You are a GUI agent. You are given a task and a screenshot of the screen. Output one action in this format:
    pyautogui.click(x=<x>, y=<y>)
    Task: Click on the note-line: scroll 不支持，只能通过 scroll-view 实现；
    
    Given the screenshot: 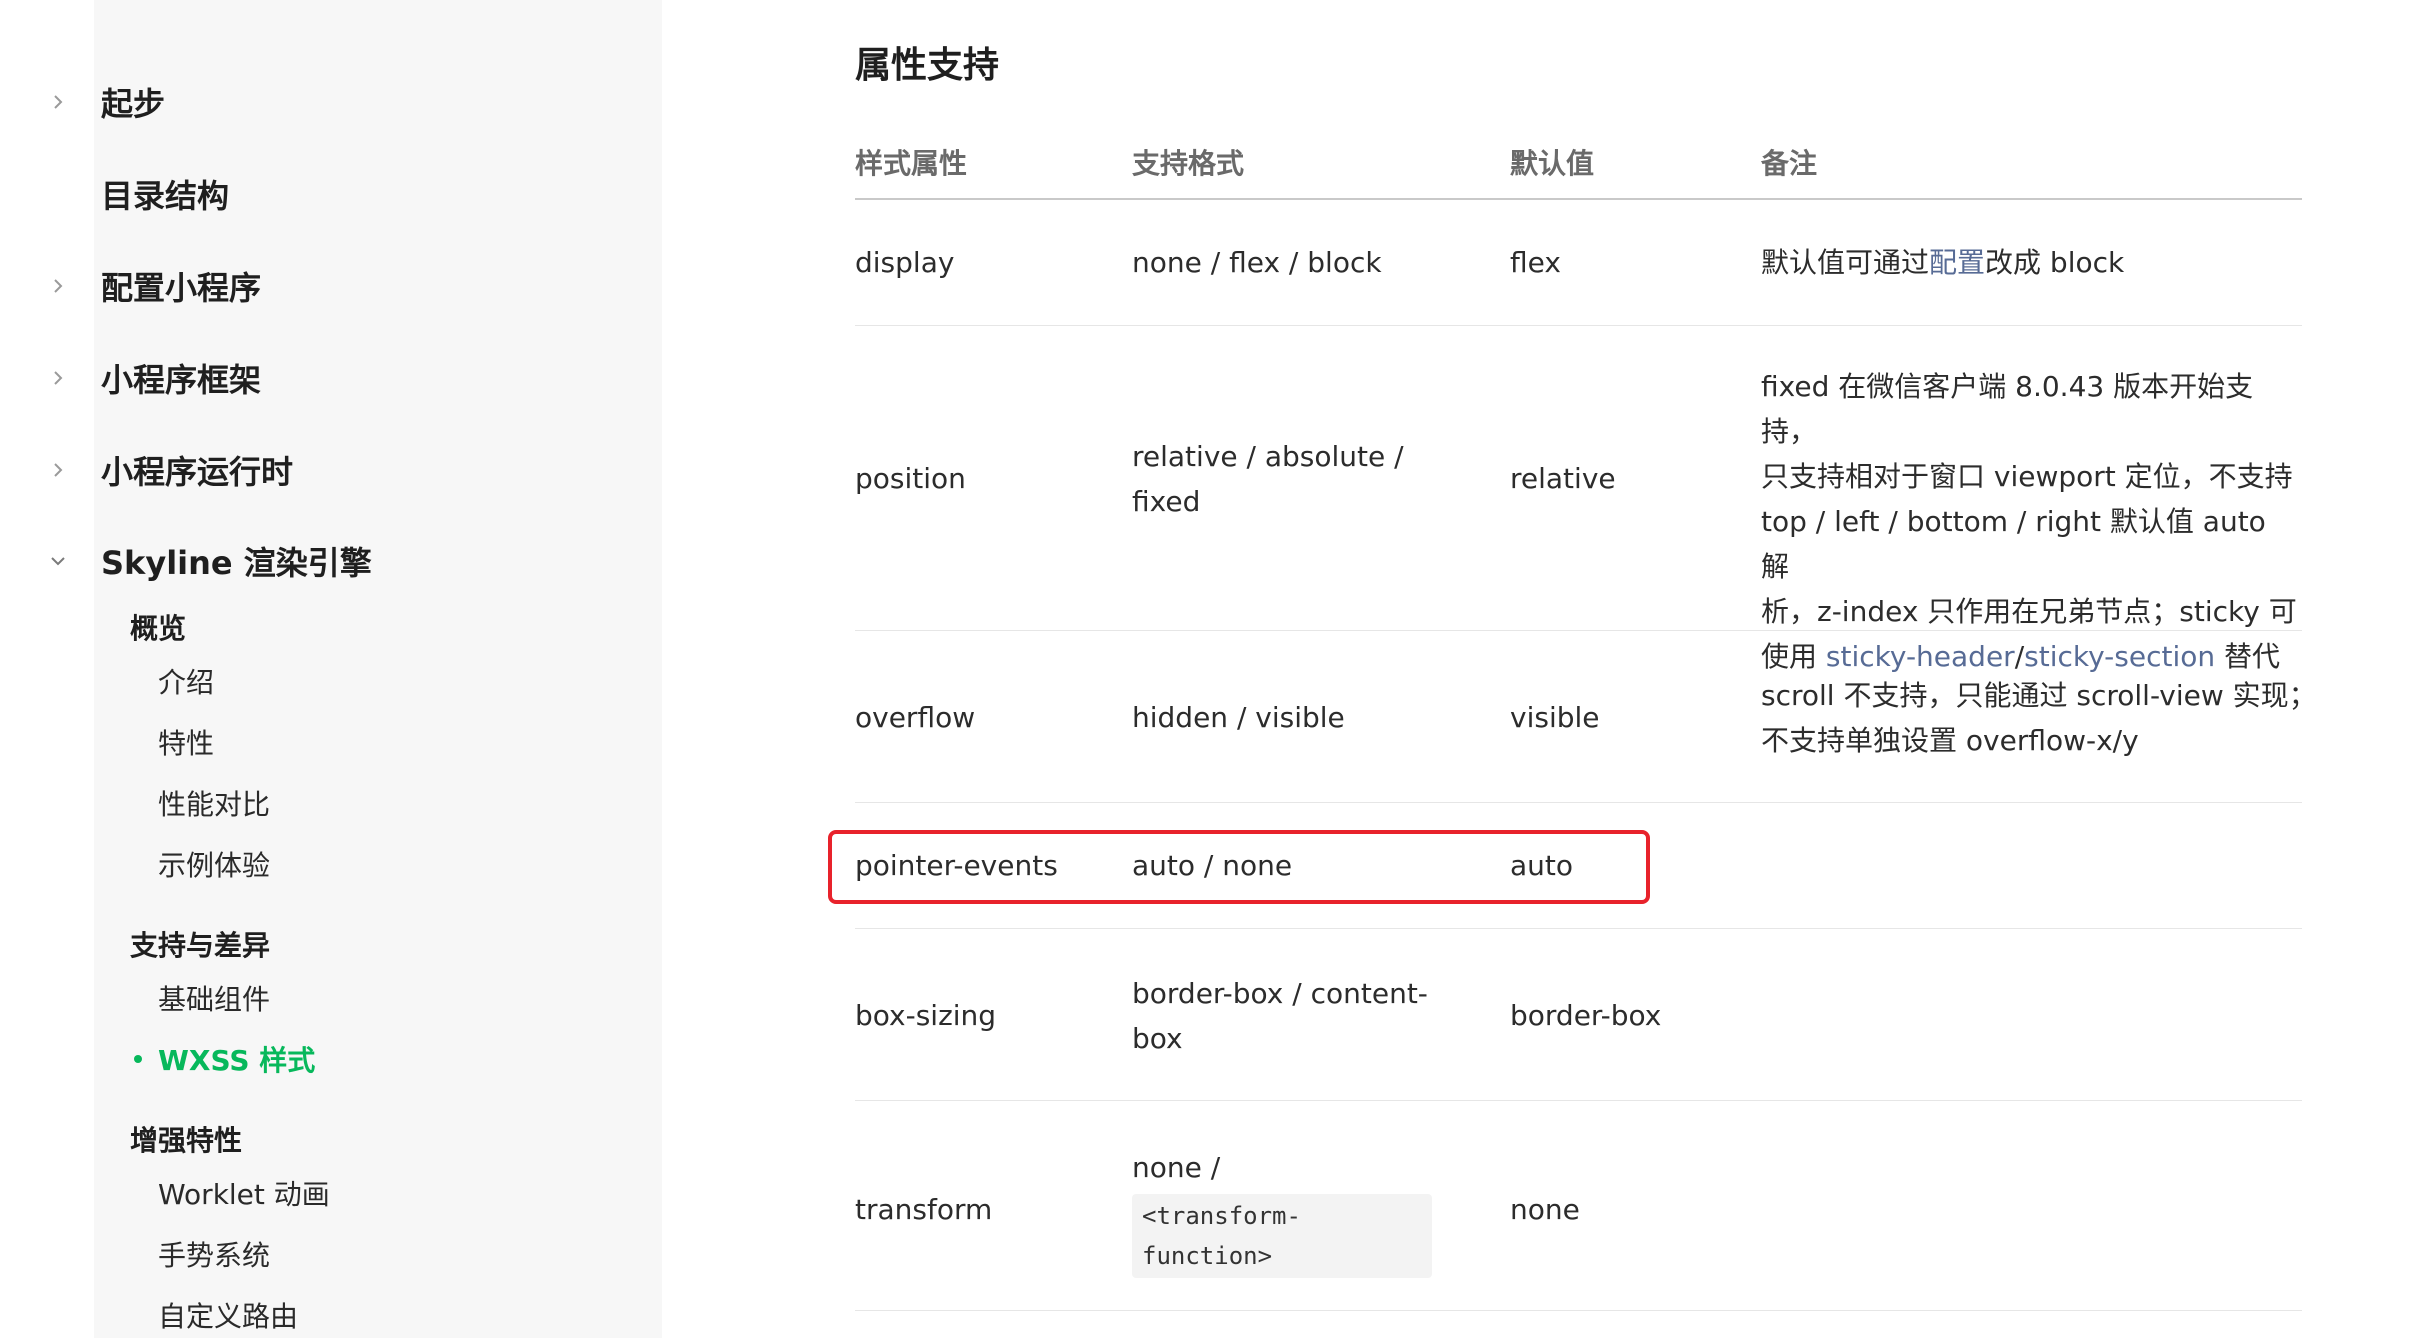 What is the action you would take?
    pyautogui.click(x=2039, y=695)
    